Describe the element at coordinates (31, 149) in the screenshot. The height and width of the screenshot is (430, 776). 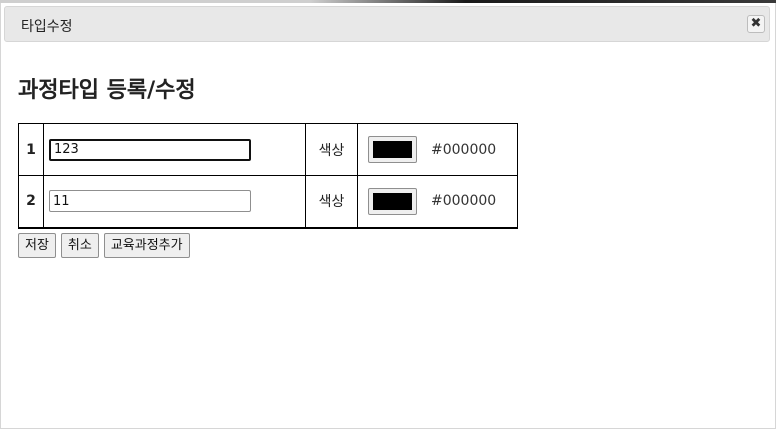
I see `row-number: 1` at that location.